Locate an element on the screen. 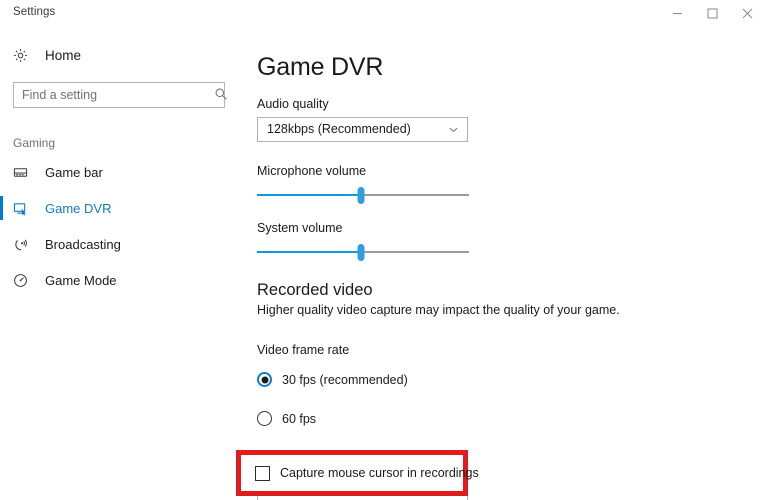  chevron-down-icon is located at coordinates (453, 129).